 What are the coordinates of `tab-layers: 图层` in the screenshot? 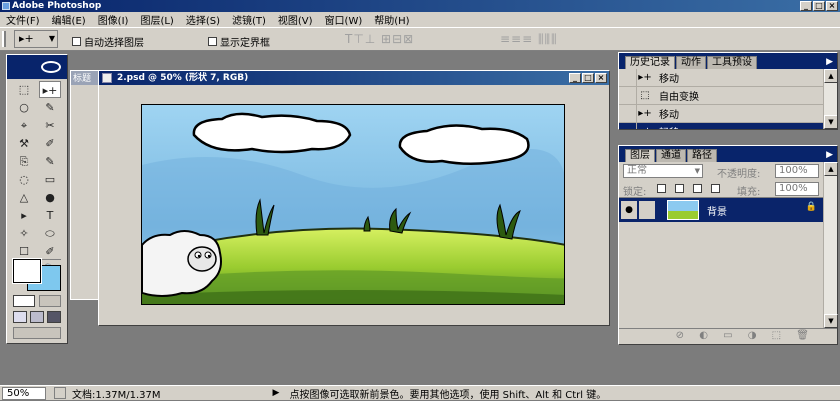 It's located at (640, 155).